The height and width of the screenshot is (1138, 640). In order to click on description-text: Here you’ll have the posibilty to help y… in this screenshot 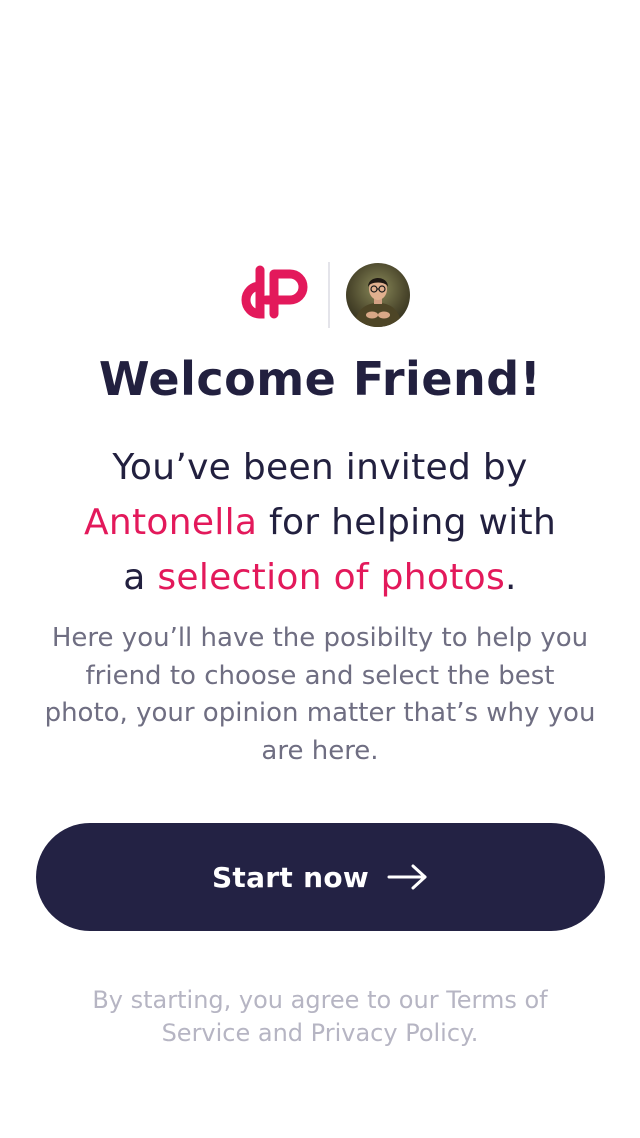, I will do `click(320, 694)`.